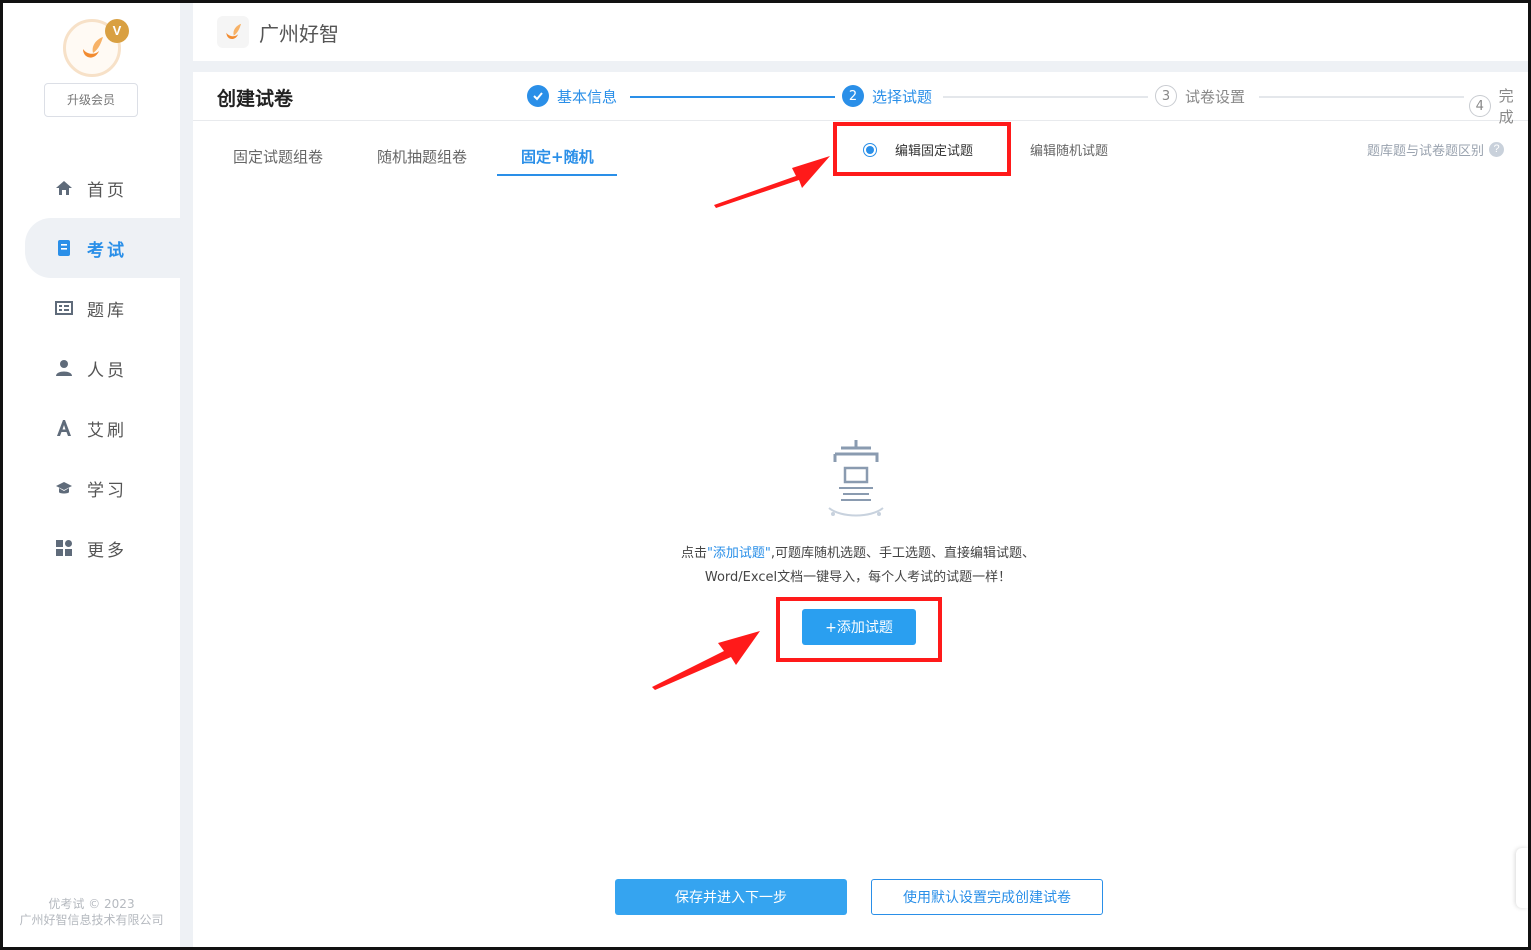 This screenshot has height=950, width=1531. Describe the element at coordinates (1522, 878) in the screenshot. I see `side-drawer-handle` at that location.